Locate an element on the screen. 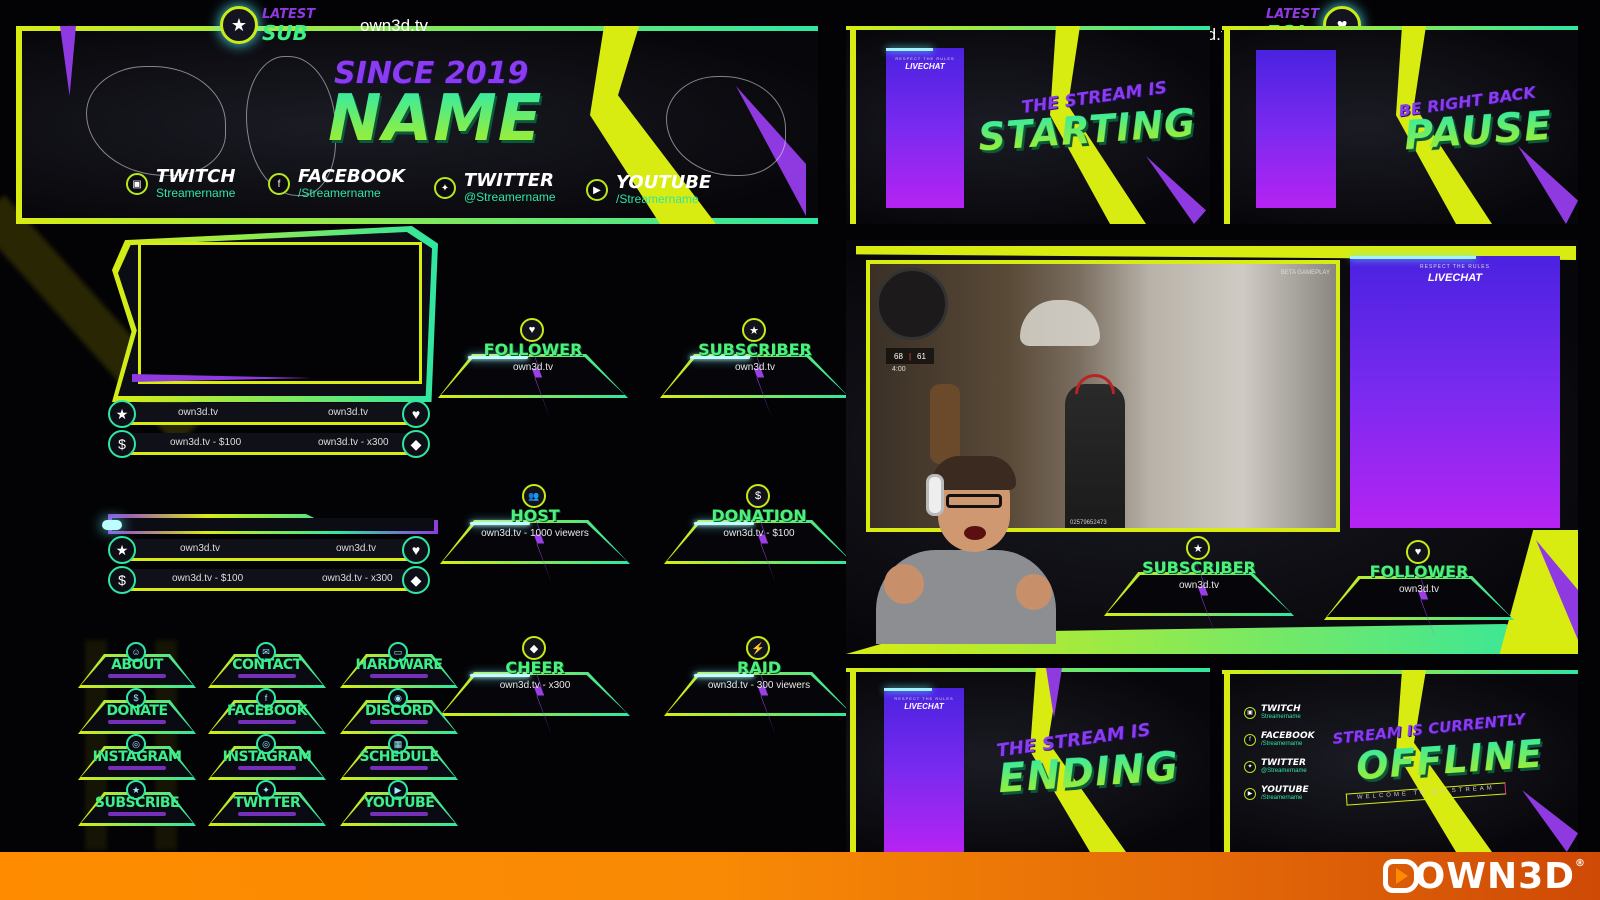 The image size is (1600, 900). chat-rules: RESPECT THE RULES is located at coordinates (925, 58).